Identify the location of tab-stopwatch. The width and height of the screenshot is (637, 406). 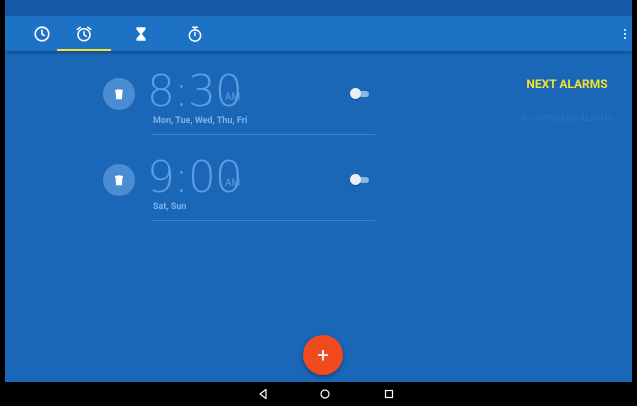
(195, 33).